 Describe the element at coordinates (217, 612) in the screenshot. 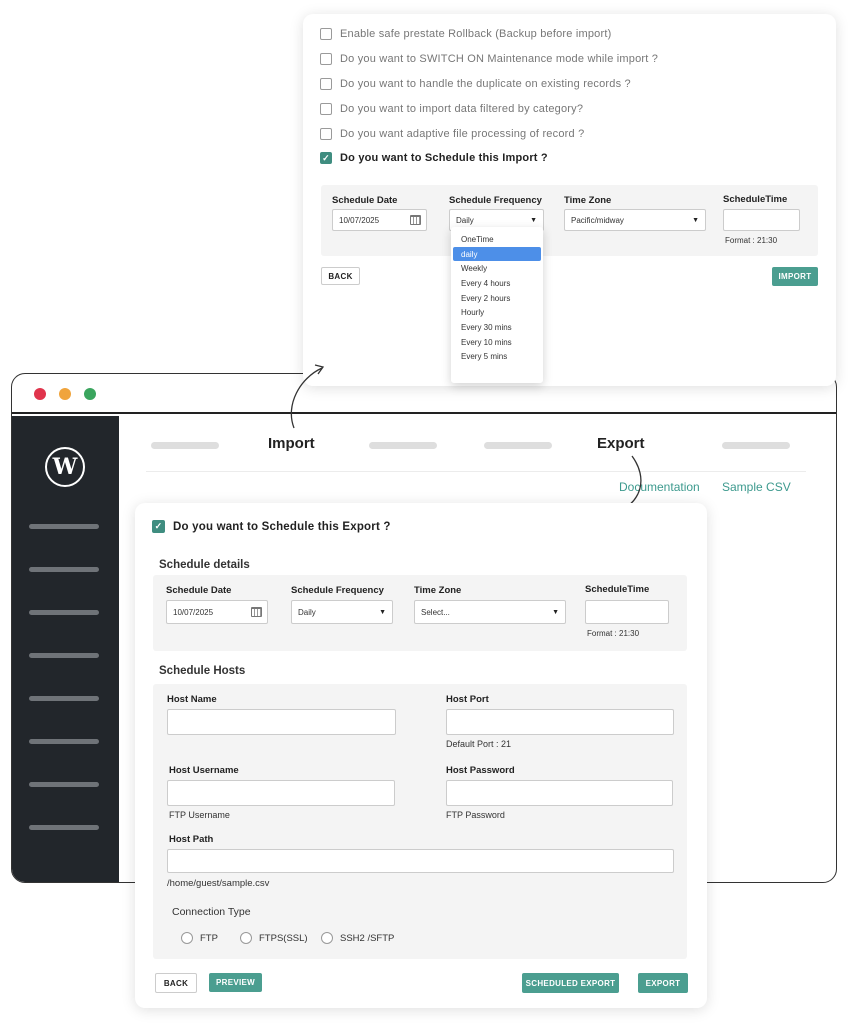

I see `schedule-date-input: 10/07/2025` at that location.